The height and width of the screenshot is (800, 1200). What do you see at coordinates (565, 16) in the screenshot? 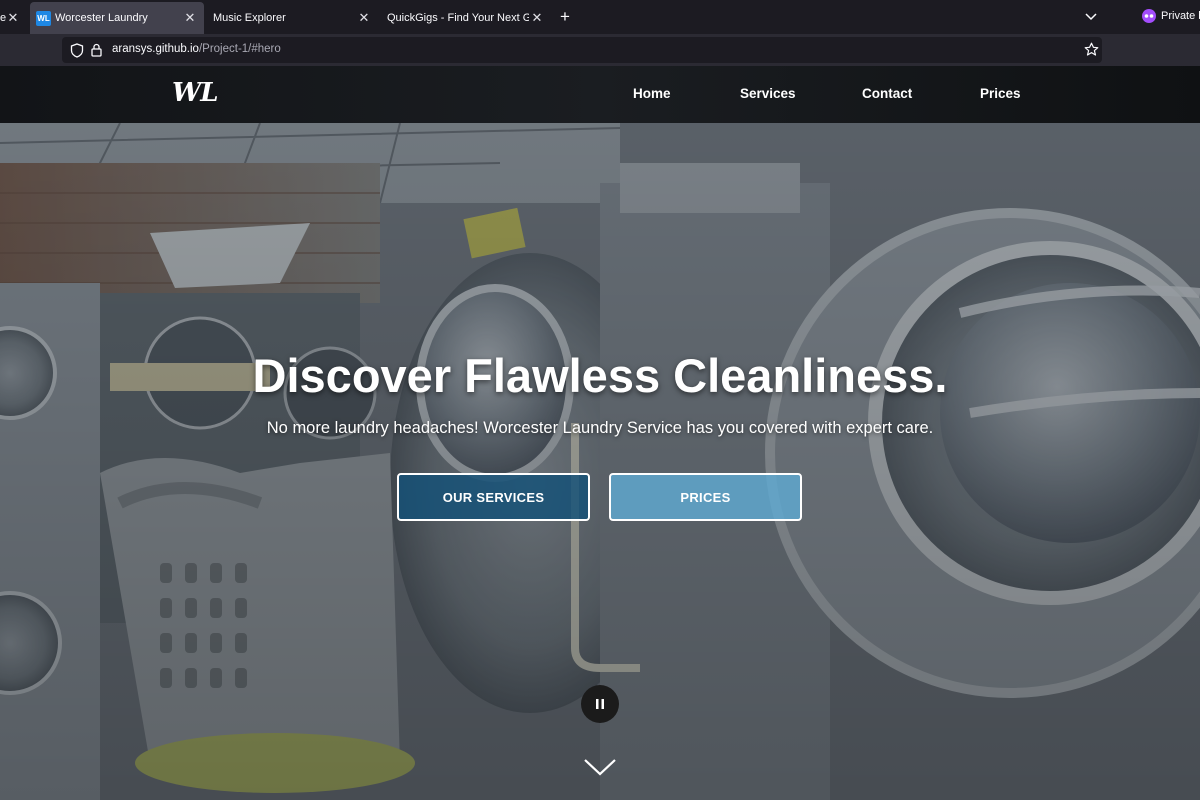
I see `new-tab-button: +` at bounding box center [565, 16].